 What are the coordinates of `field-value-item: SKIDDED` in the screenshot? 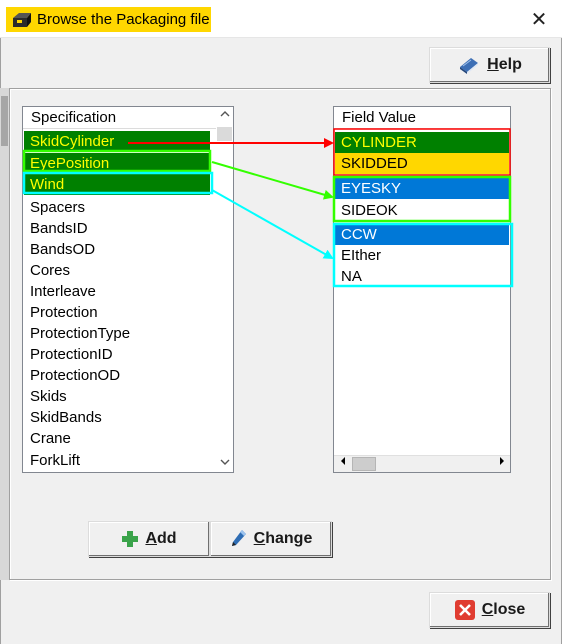 It's located at (422, 163).